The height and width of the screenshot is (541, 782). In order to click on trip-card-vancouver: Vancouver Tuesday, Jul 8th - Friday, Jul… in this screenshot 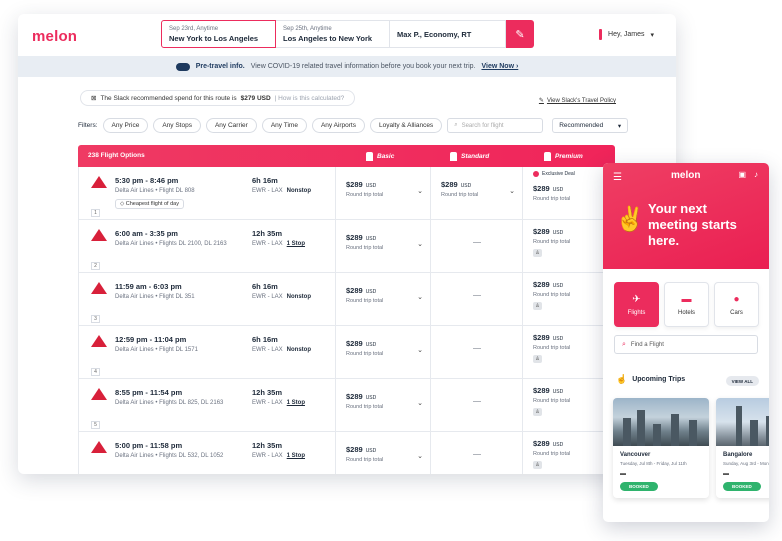, I will do `click(661, 448)`.